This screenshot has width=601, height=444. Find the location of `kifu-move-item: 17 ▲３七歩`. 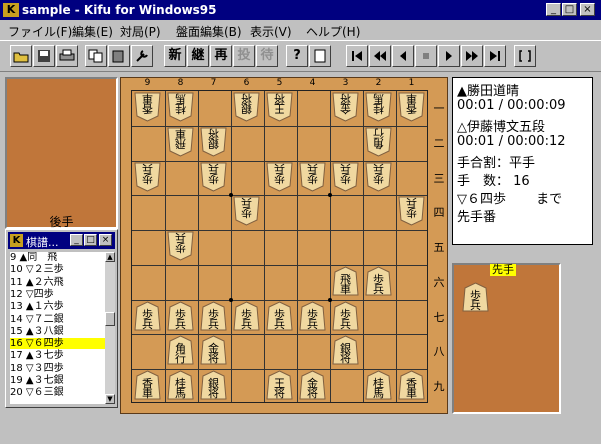

kifu-move-item: 17 ▲３七歩 is located at coordinates (57, 355).